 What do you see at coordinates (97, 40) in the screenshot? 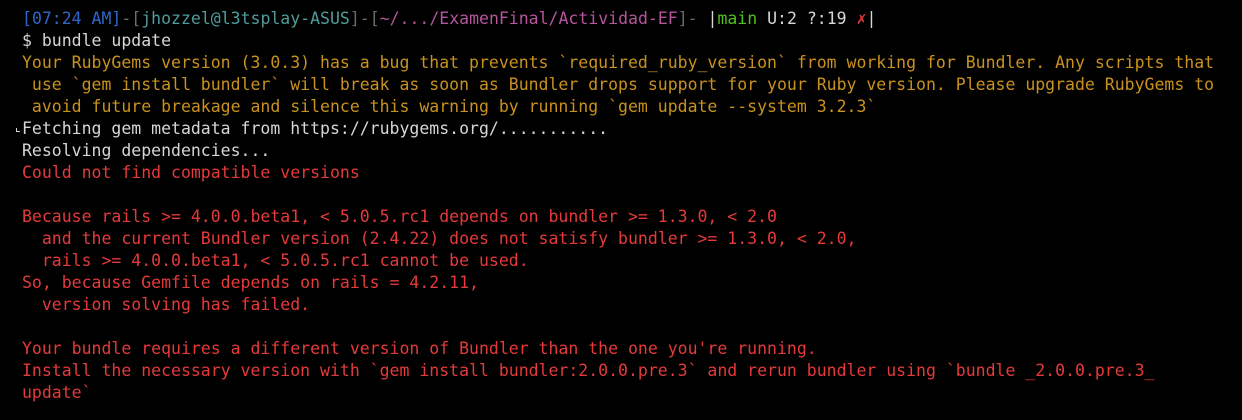
I see `command-line: $ bundle update` at bounding box center [97, 40].